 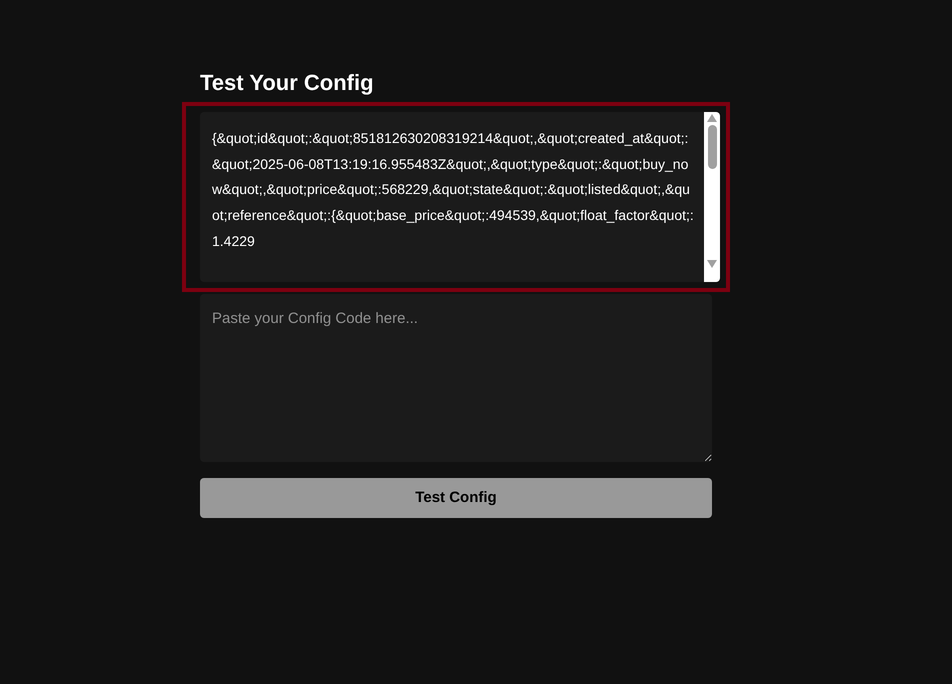 What do you see at coordinates (712, 197) in the screenshot?
I see `scrollbar` at bounding box center [712, 197].